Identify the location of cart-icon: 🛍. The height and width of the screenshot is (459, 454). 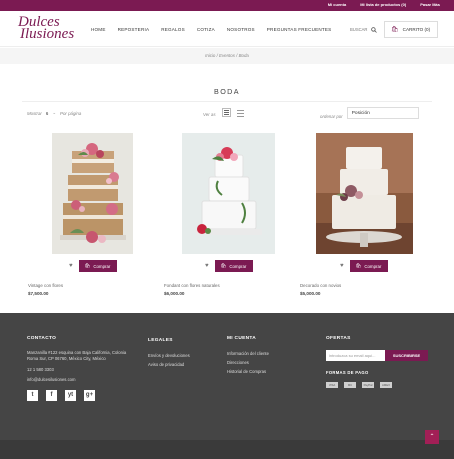
(395, 30).